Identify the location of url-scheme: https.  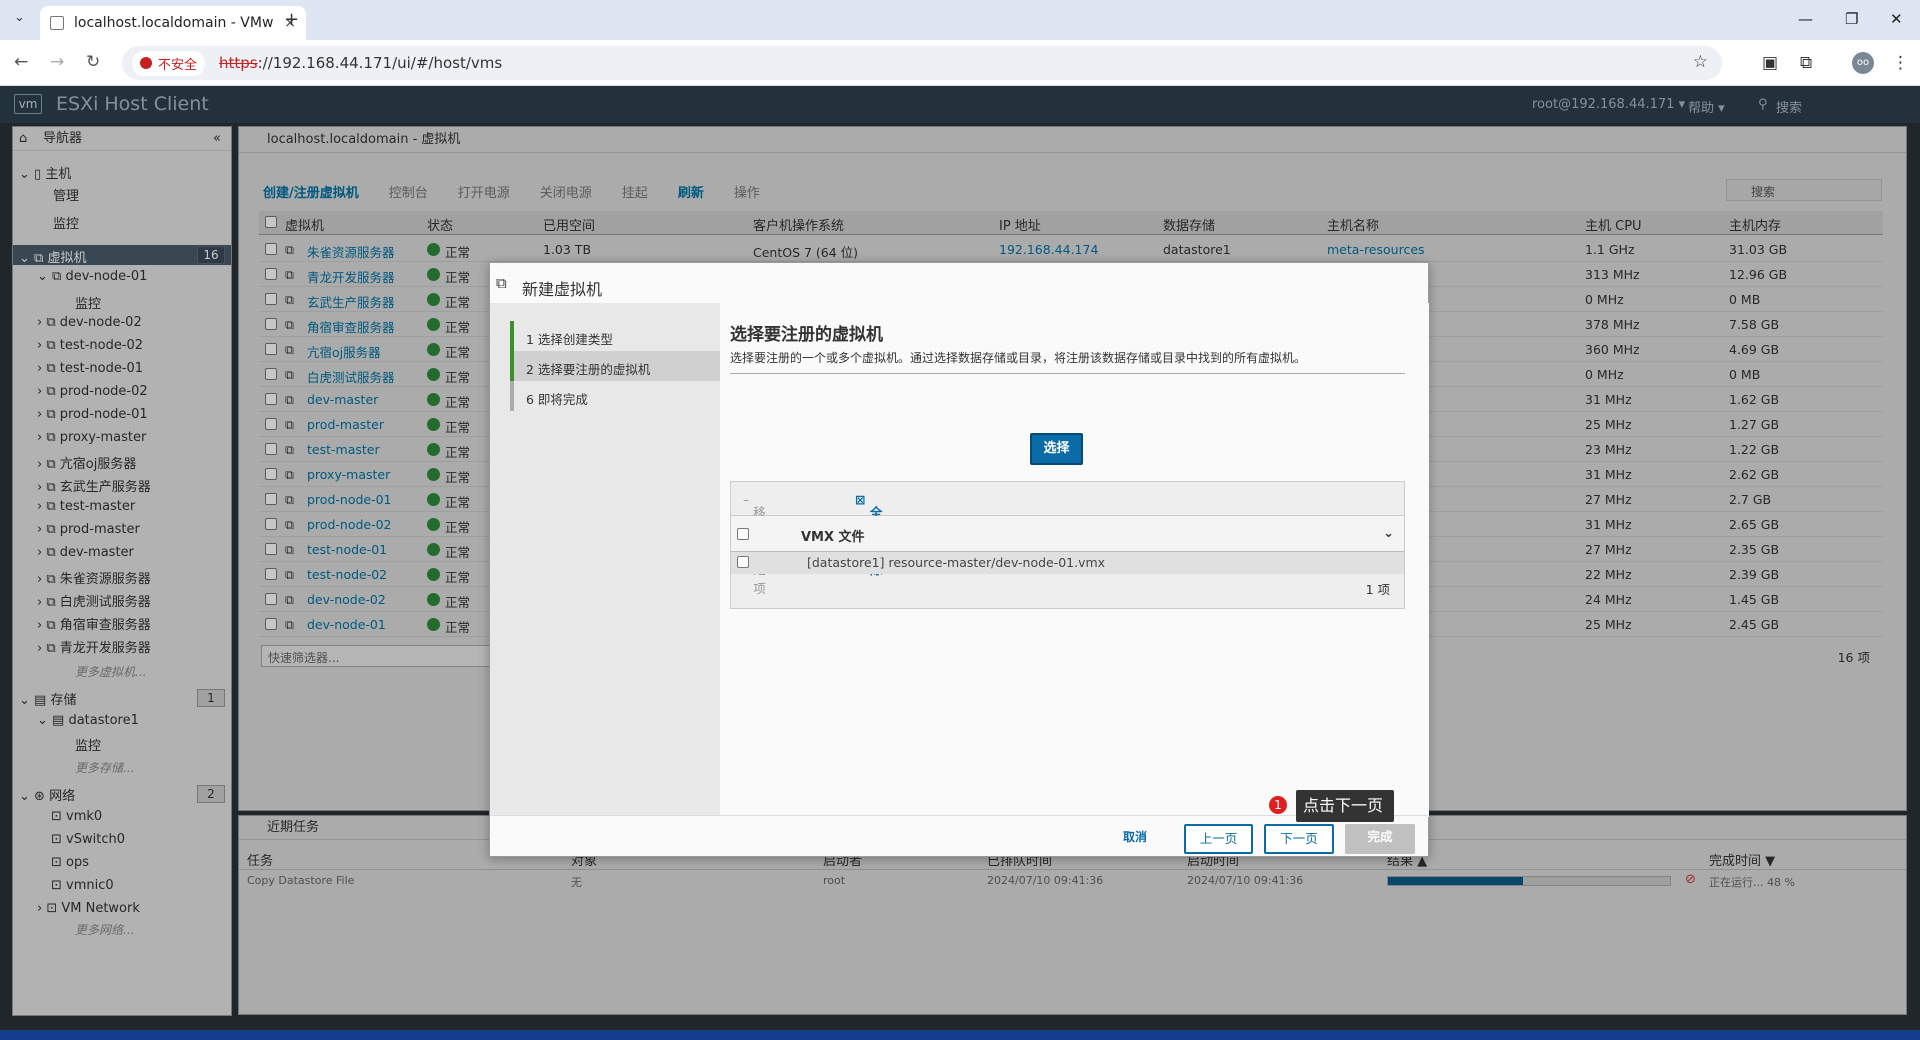
(238, 63).